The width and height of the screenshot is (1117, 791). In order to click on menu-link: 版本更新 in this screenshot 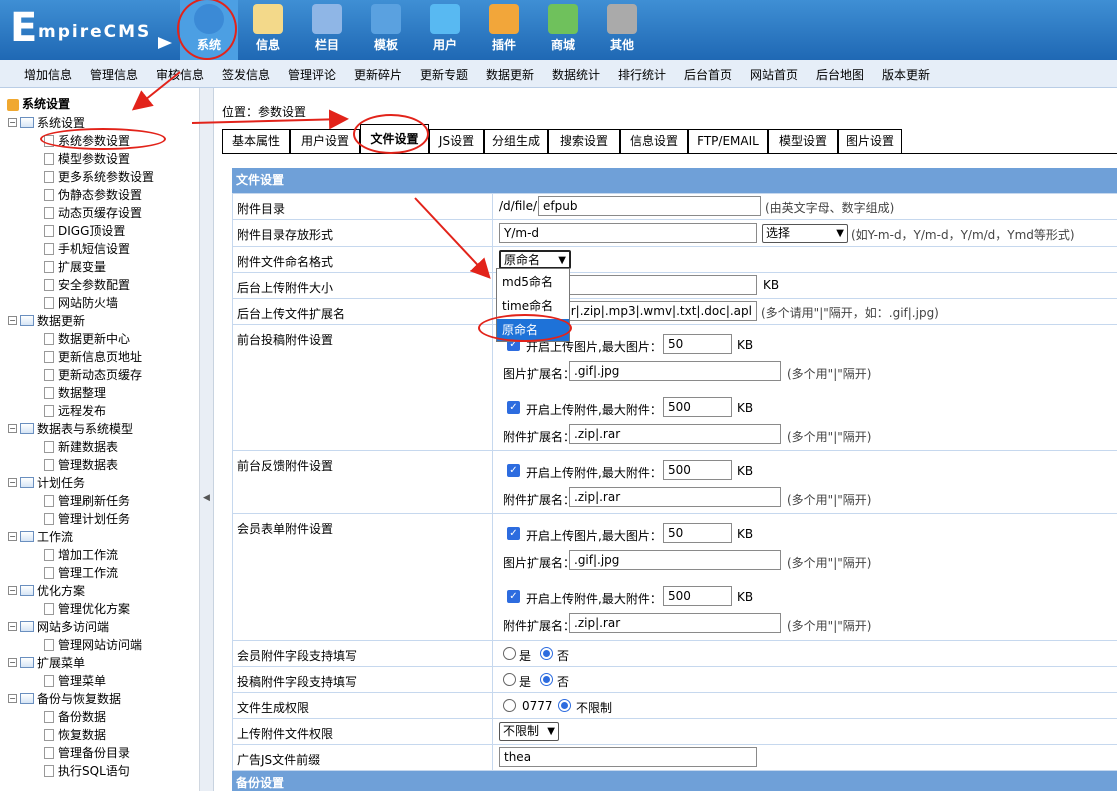, I will do `click(906, 74)`.